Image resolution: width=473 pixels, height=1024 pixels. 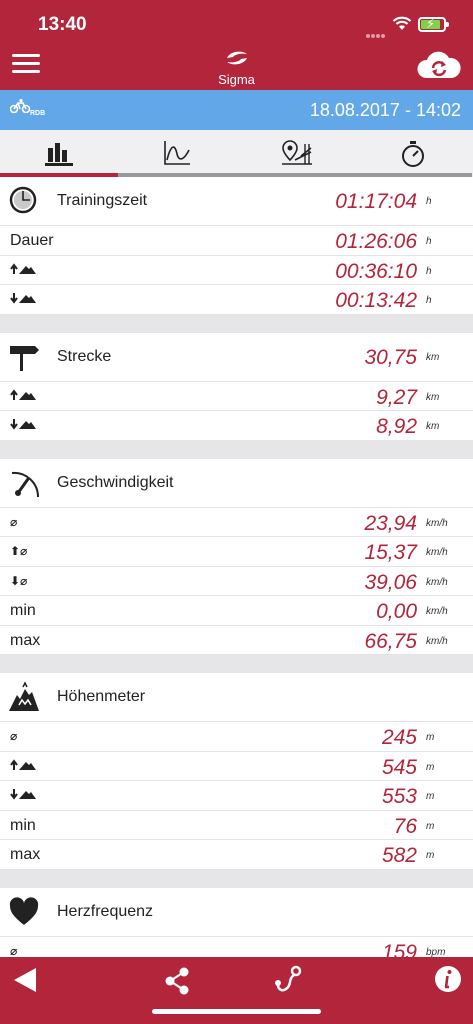 What do you see at coordinates (396, 426) in the screenshot?
I see `row-value: 8,92` at bounding box center [396, 426].